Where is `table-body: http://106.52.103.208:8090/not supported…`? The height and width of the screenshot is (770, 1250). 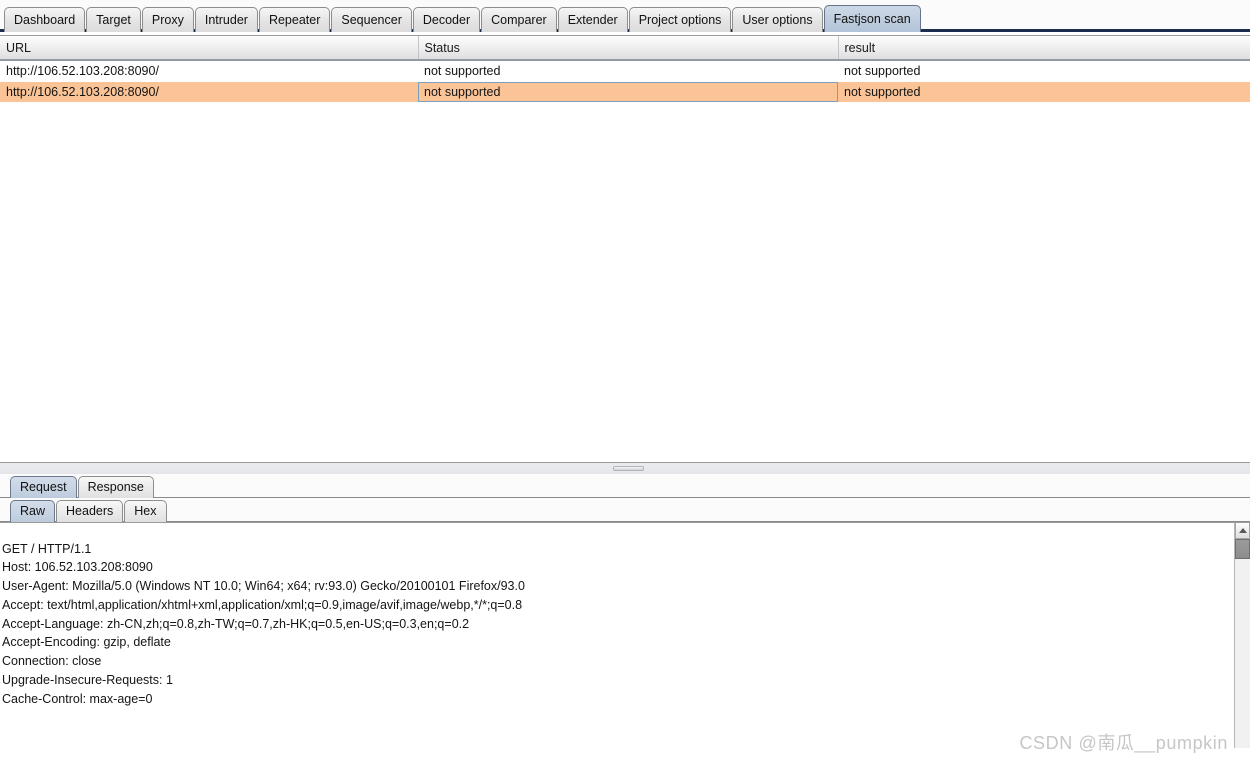 table-body: http://106.52.103.208:8090/not supported… is located at coordinates (625, 81).